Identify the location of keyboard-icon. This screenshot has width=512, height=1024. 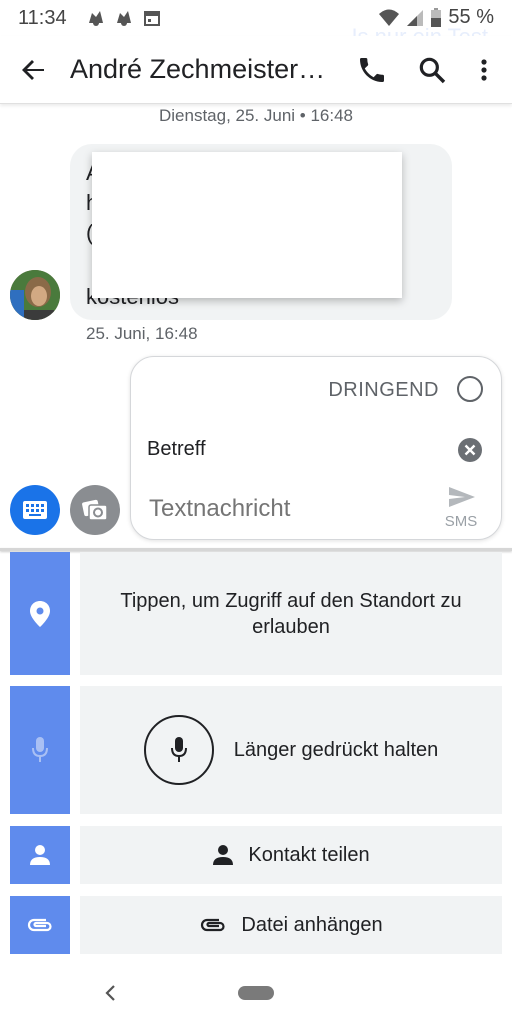
(35, 510).